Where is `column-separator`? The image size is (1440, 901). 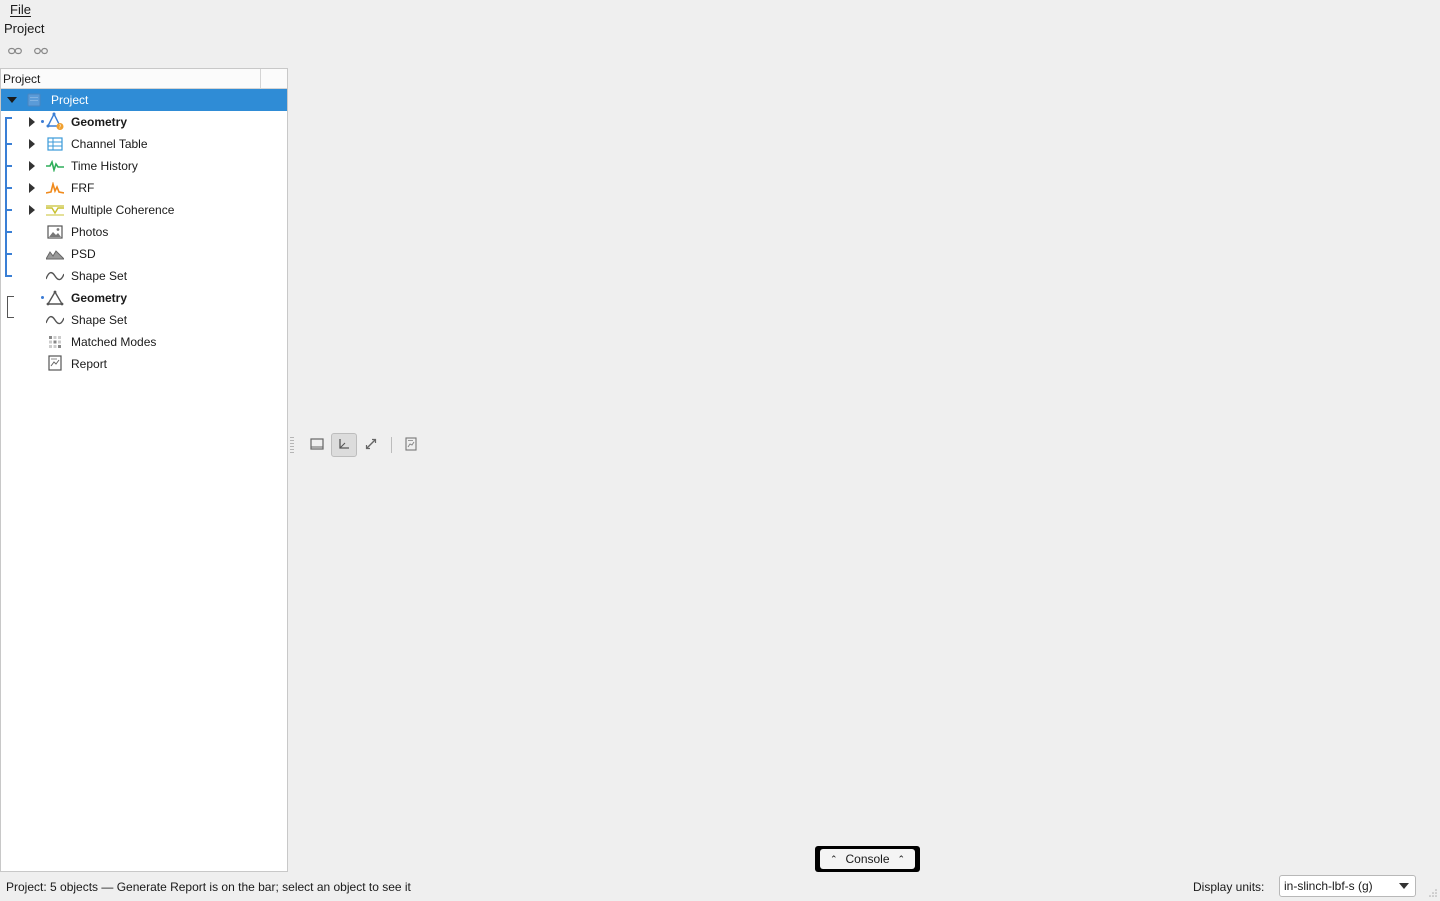 column-separator is located at coordinates (260, 79).